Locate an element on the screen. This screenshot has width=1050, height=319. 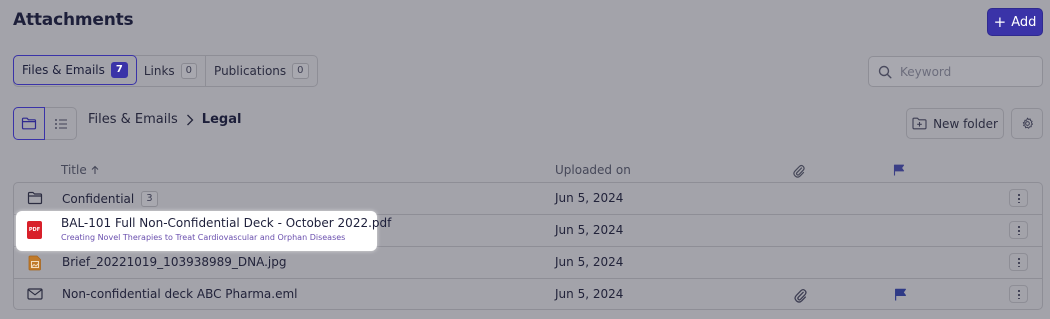
new-folder-button: New folder is located at coordinates (955, 123).